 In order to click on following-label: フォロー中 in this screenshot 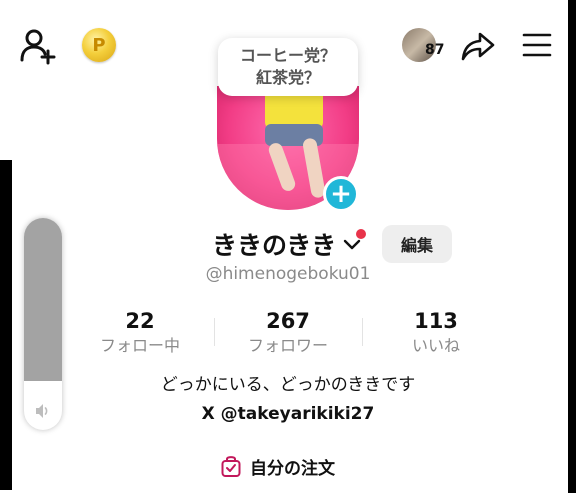, I will do `click(139, 345)`.